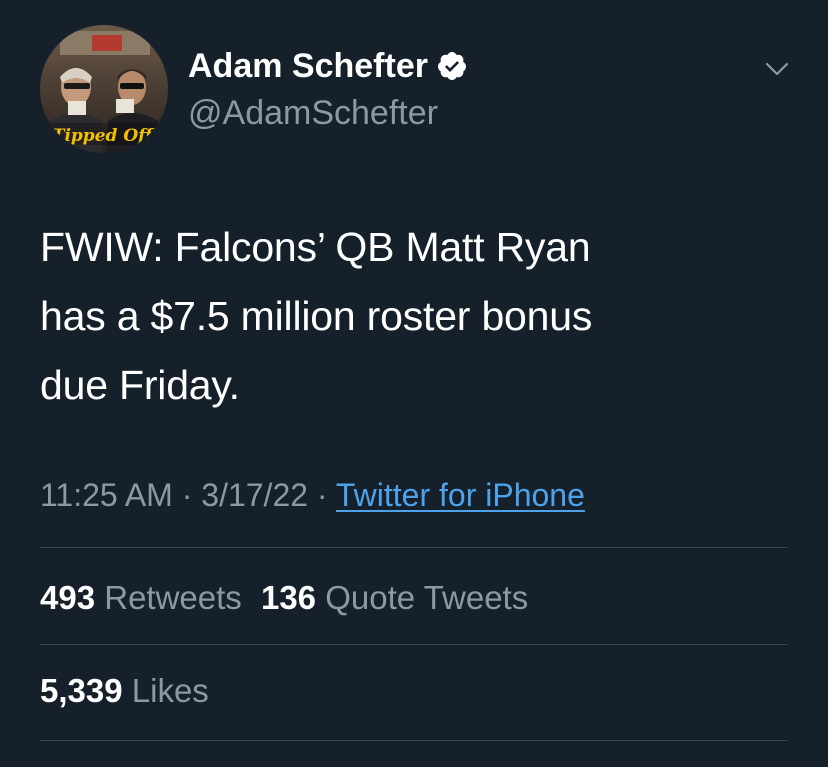 Image resolution: width=828 pixels, height=767 pixels. Describe the element at coordinates (140, 385) in the screenshot. I see `tweet-text-line: due Friday.` at that location.